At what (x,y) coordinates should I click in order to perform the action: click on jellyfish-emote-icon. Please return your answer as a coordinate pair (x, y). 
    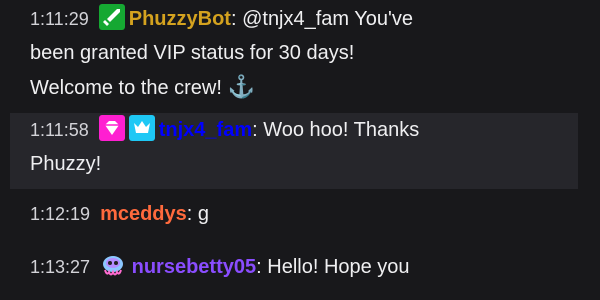
    Looking at the image, I should click on (113, 265).